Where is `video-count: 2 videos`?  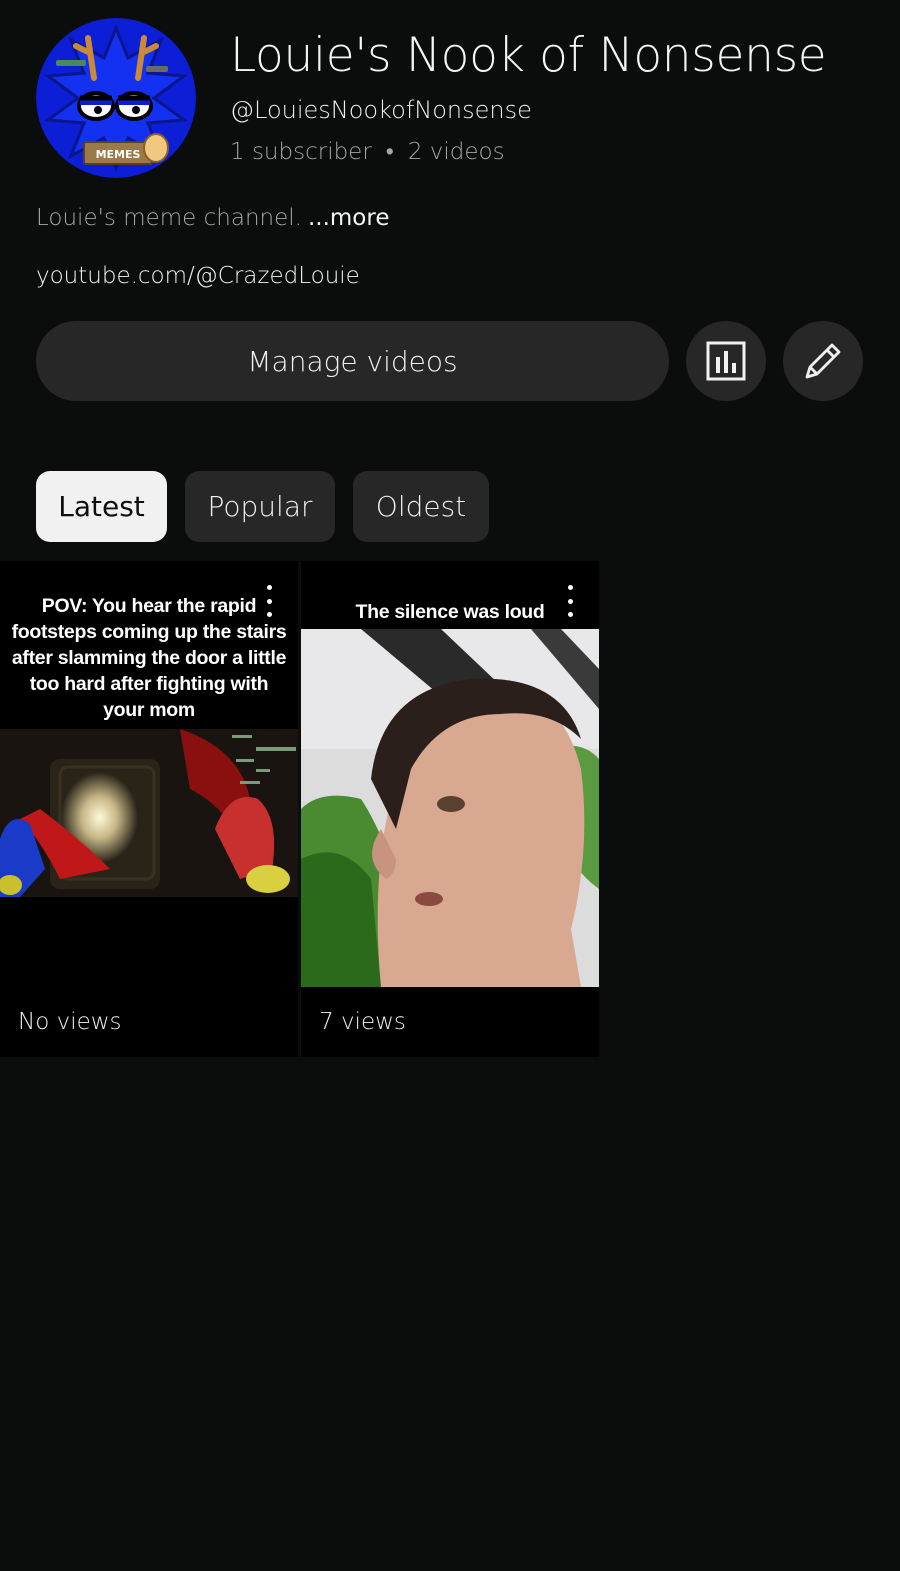 video-count: 2 videos is located at coordinates (456, 152).